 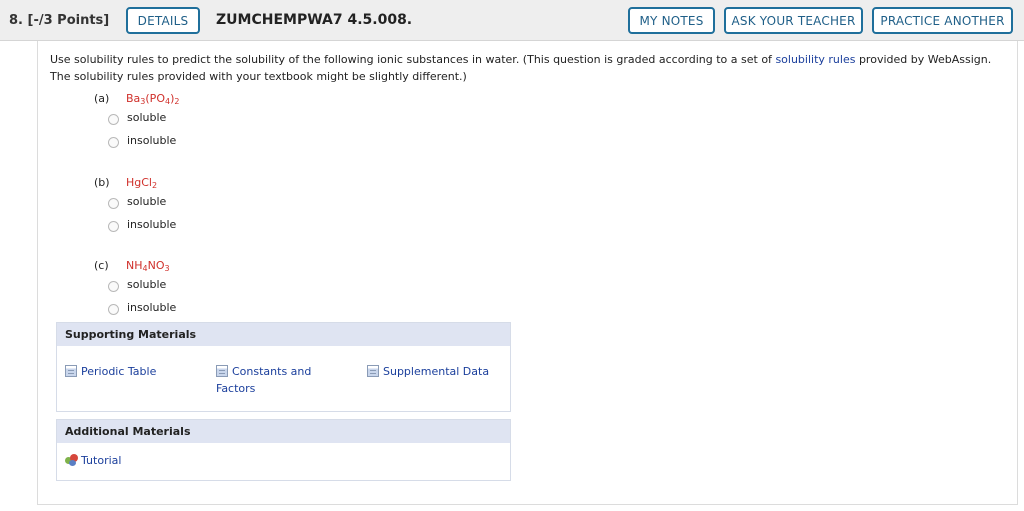 I want to click on part-c-soluble-label: soluble, so click(x=146, y=284).